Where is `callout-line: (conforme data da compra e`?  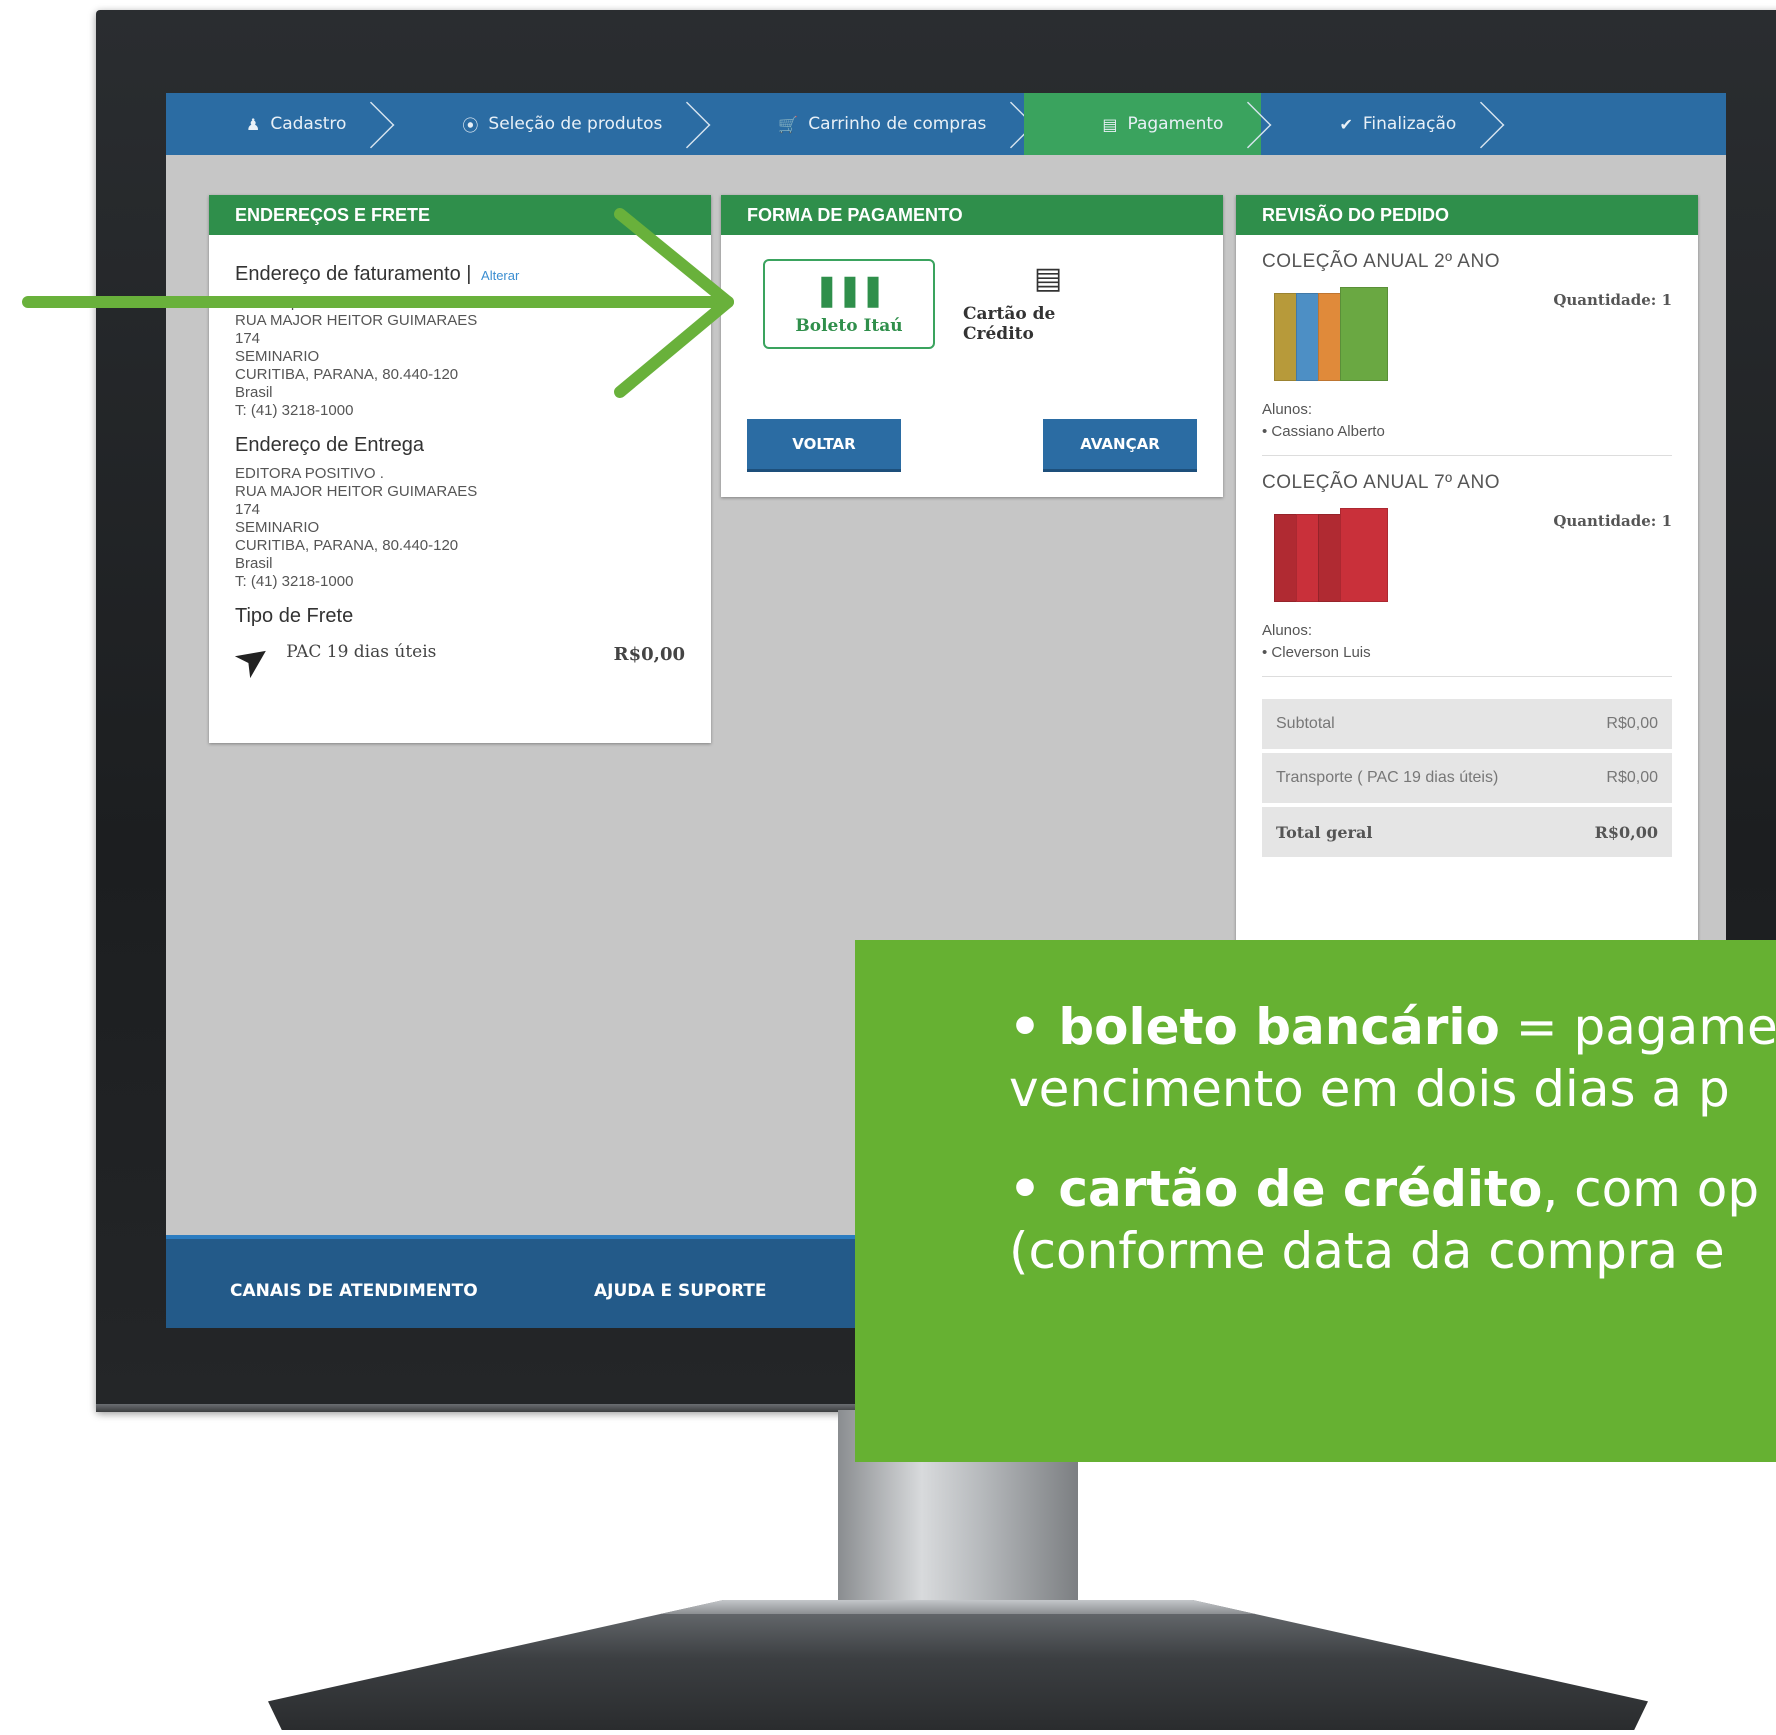
callout-line: (conforme data da compra e is located at coordinates (1367, 1251).